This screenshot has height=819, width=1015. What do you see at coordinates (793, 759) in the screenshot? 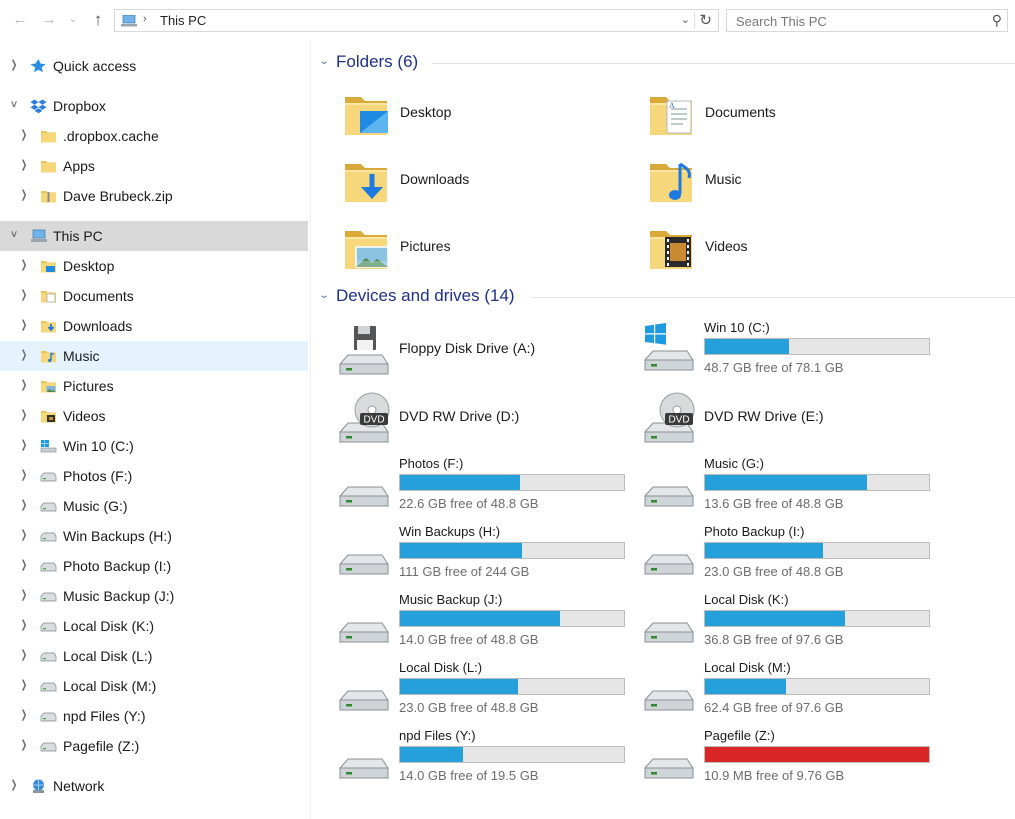
I see `drive-pagefile-z: Pagefile (Z:) 10.9 MB free of 9.76 GB` at bounding box center [793, 759].